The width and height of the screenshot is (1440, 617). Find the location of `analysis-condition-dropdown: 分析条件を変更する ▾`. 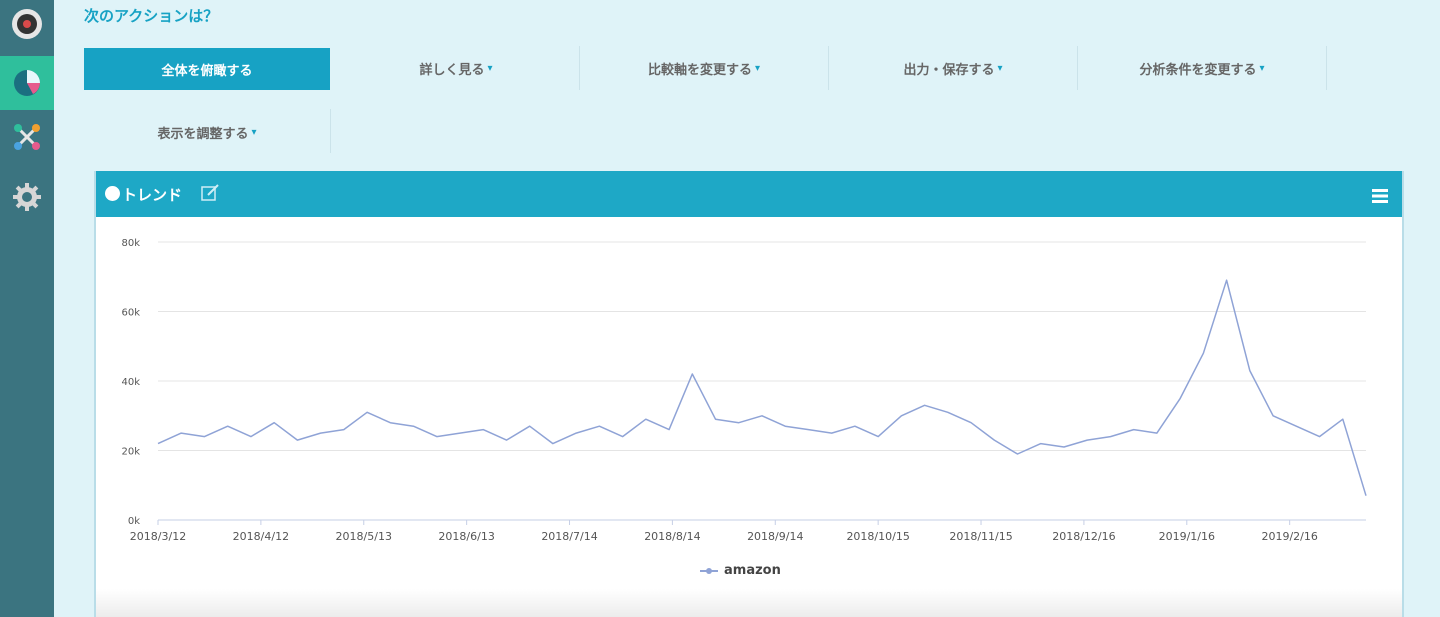

analysis-condition-dropdown: 分析条件を変更する ▾ is located at coordinates (1202, 68).